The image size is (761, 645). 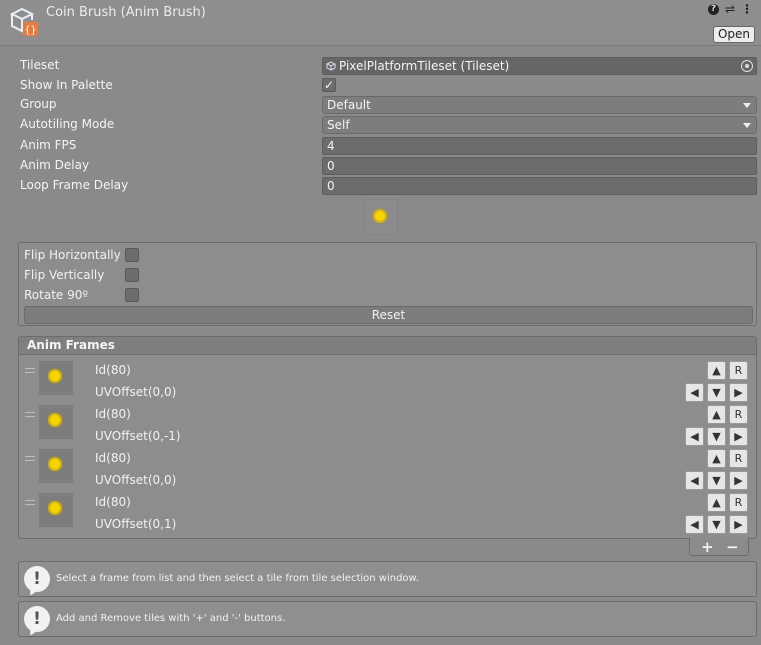 I want to click on preset-icon: ⇌, so click(x=730, y=9).